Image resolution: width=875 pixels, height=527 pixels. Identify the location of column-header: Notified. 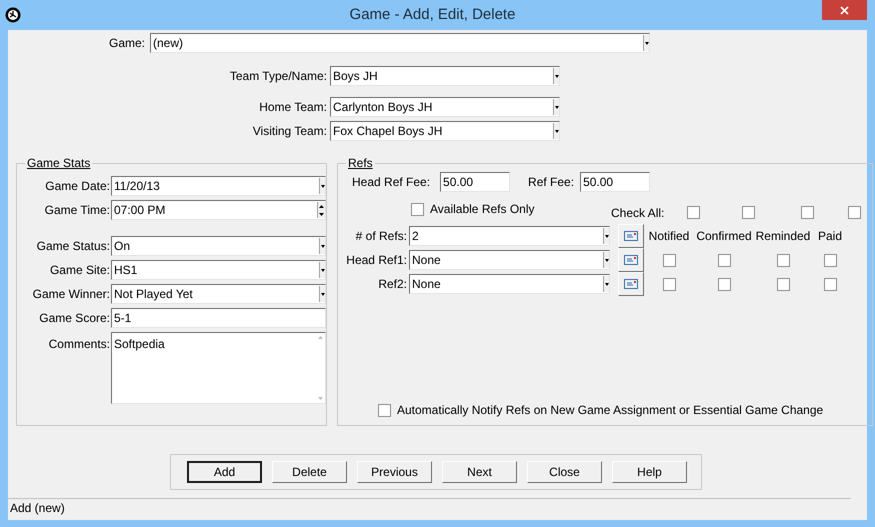
(669, 236).